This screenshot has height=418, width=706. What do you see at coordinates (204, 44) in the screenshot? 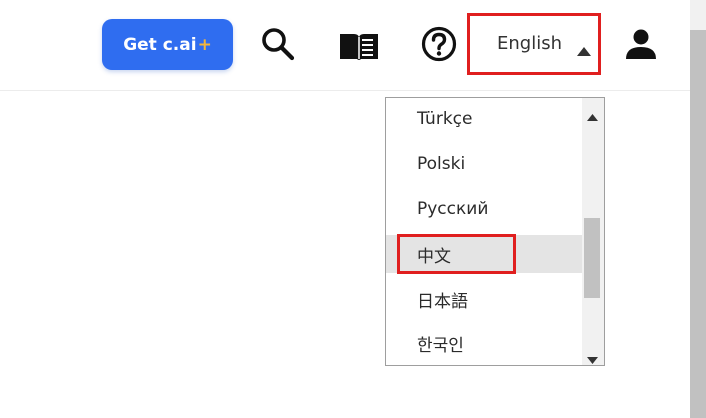
I see `plus-badge: +` at bounding box center [204, 44].